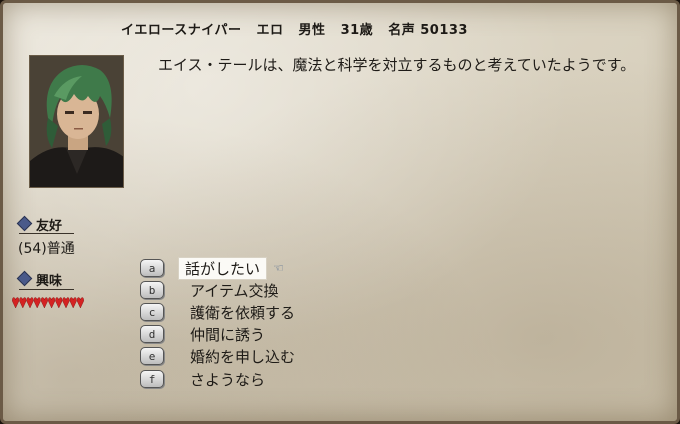 The image size is (680, 424). What do you see at coordinates (152, 268) in the screenshot?
I see `key-a-icon: a` at bounding box center [152, 268].